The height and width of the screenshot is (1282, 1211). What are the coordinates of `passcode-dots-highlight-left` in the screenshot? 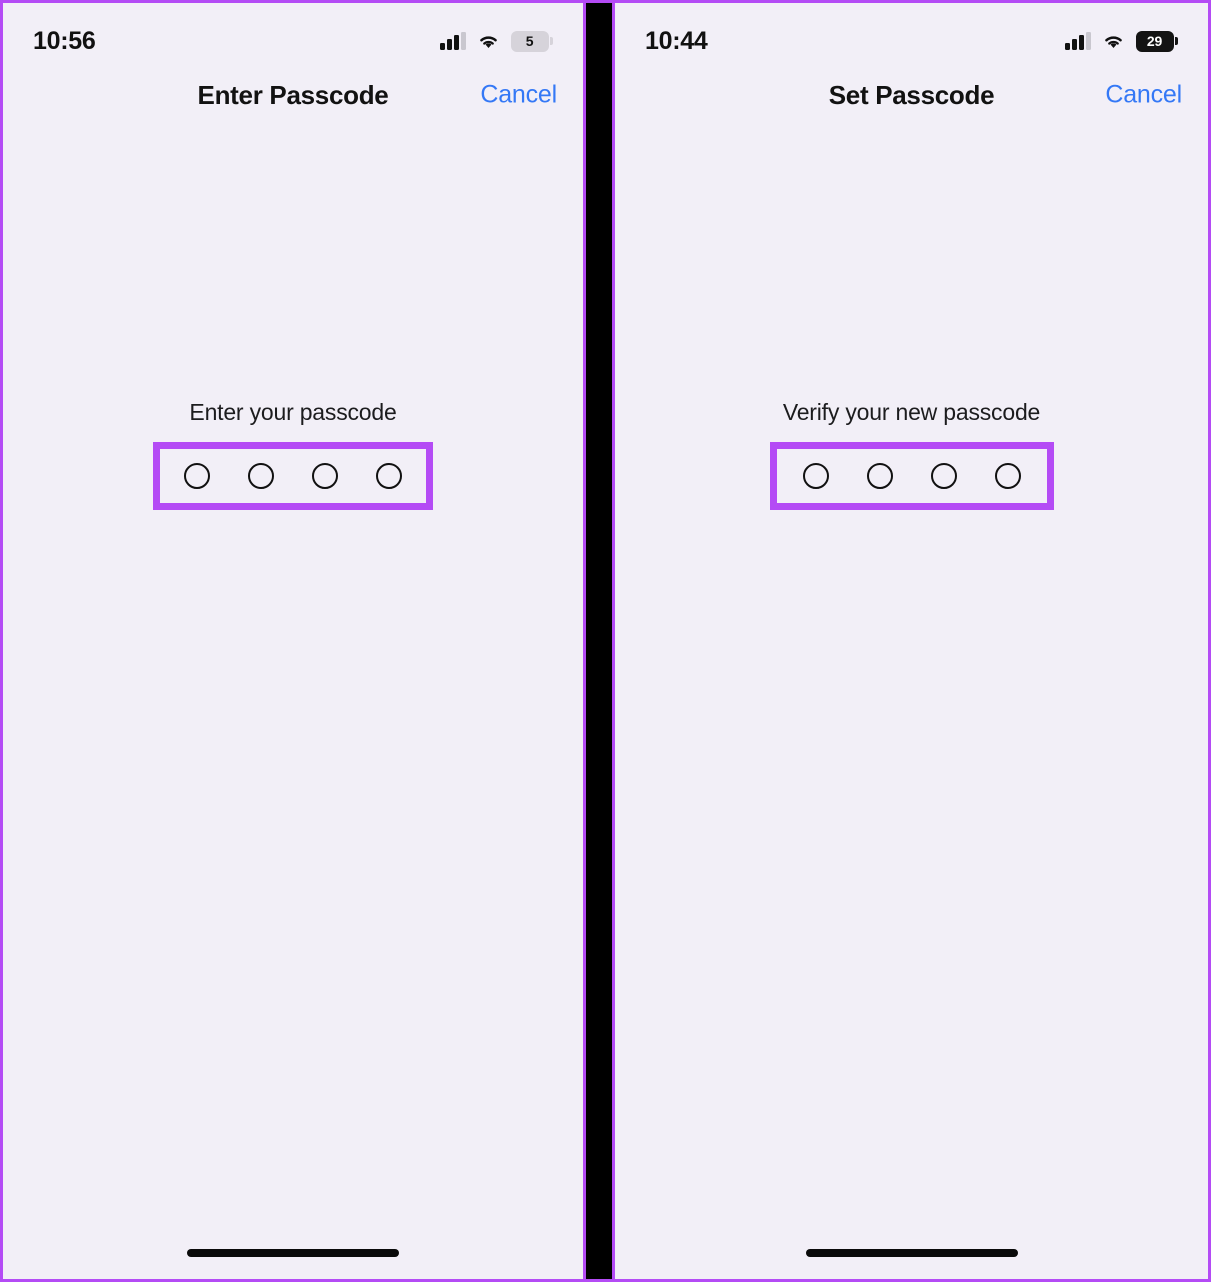 It's located at (293, 476).